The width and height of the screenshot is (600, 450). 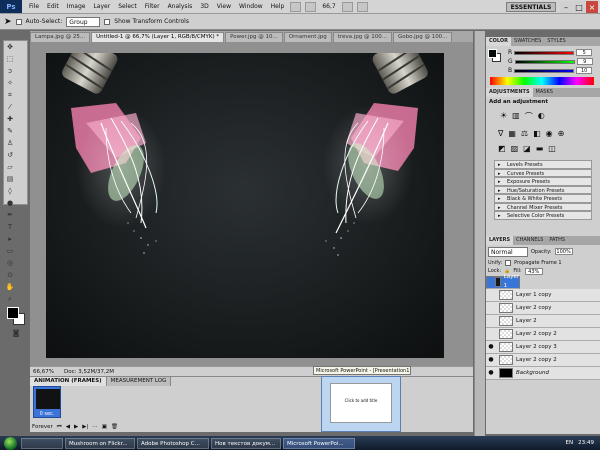 What do you see at coordinates (527, 41) in the screenshot?
I see `tab-swatches: SWATCHES` at bounding box center [527, 41].